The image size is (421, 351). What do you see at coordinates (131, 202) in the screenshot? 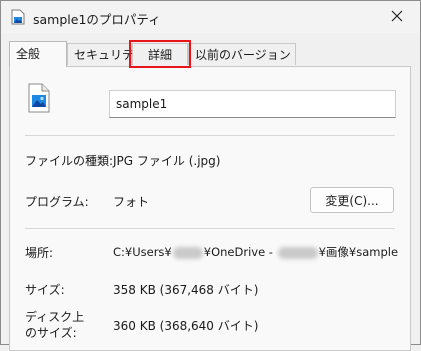
I see `program-value: フォト` at bounding box center [131, 202].